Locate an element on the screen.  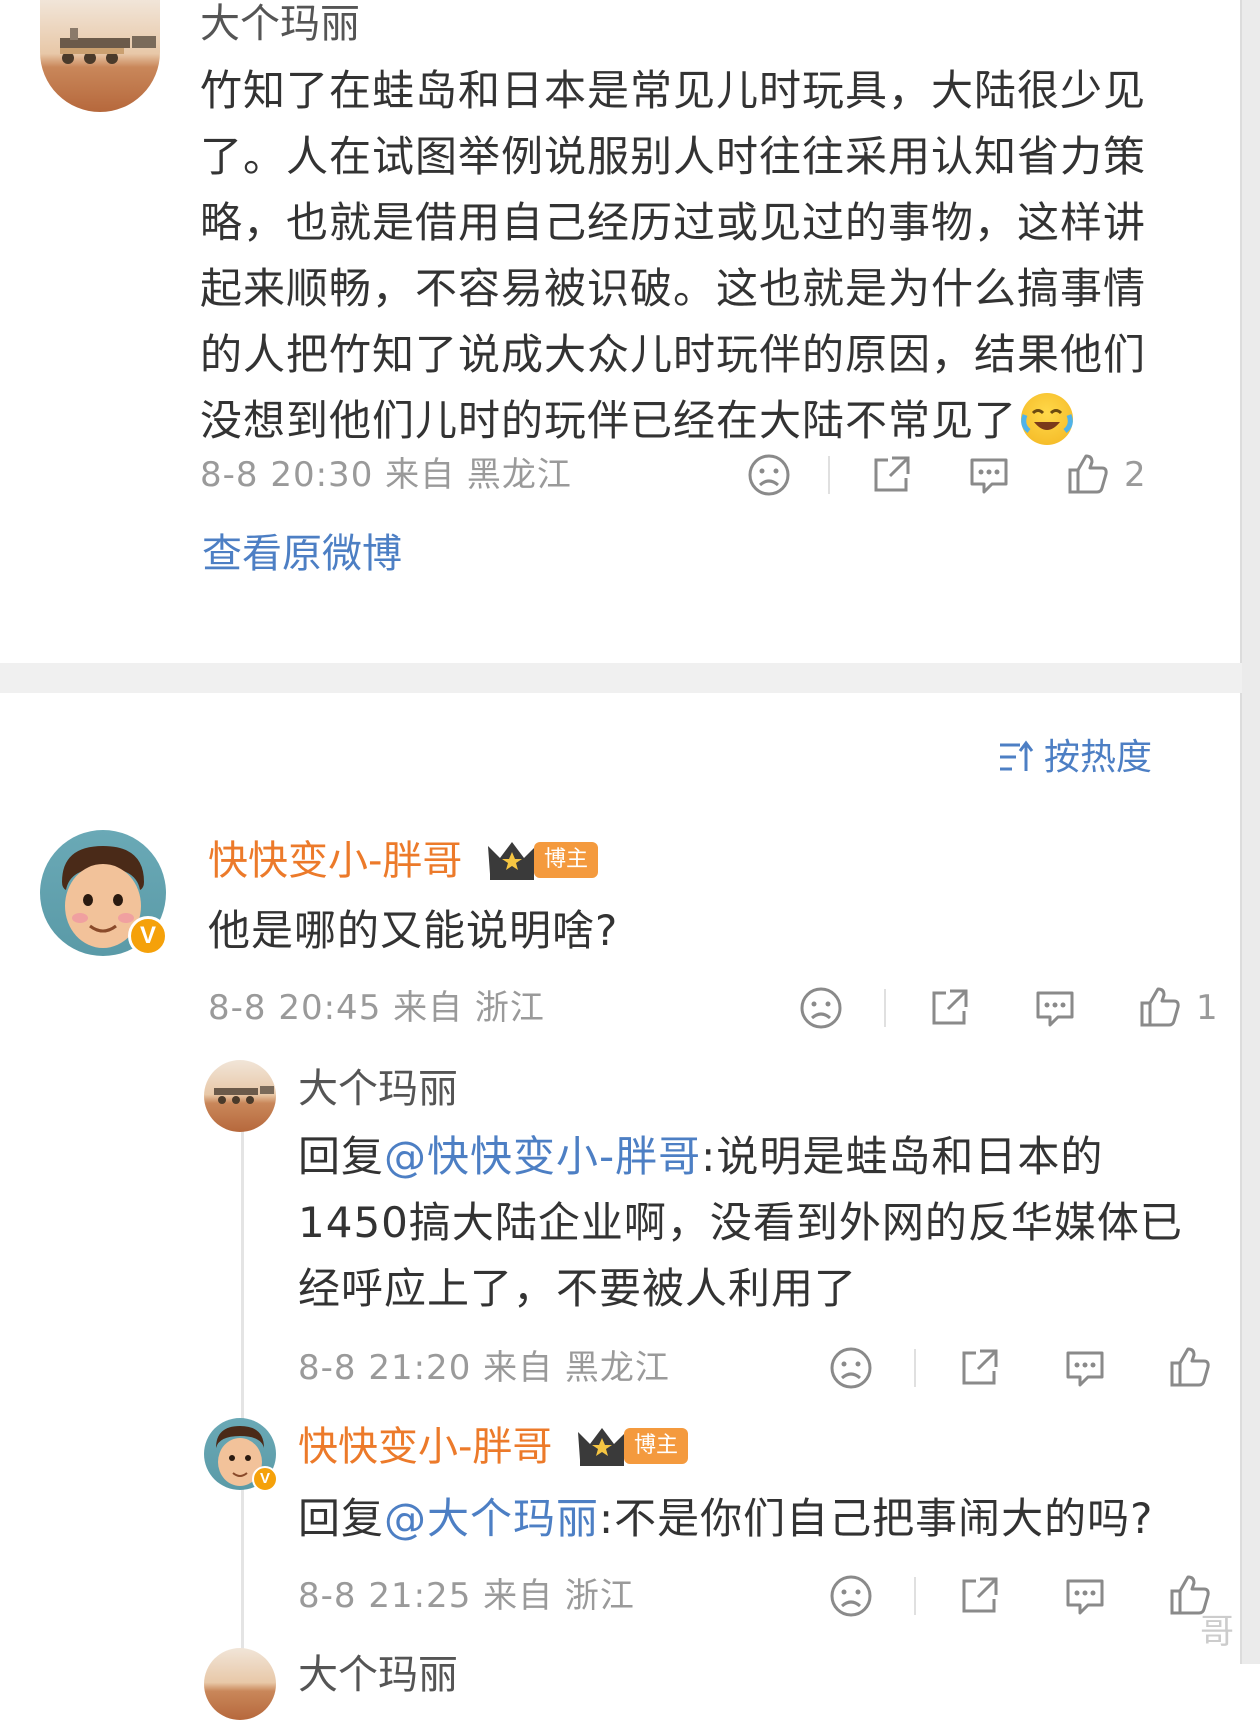
post-line: 略，也就是借用自己经历过或见过的事物，这样讲 is located at coordinates (673, 222).